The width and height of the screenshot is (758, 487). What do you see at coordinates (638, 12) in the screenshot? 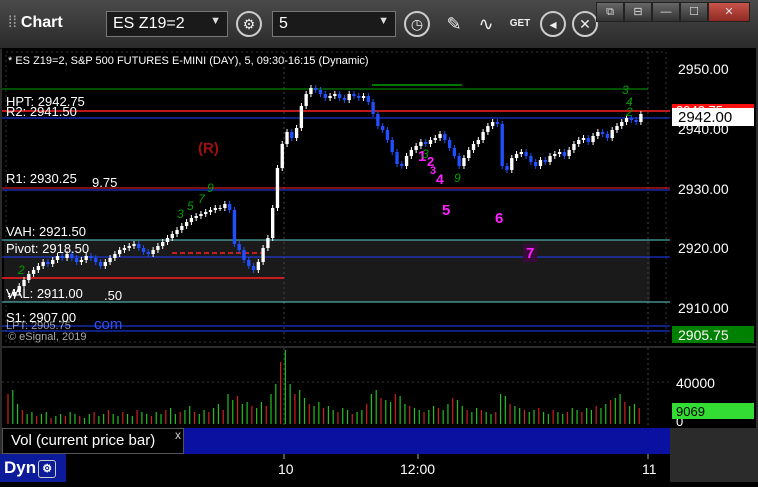
I see `tile-icon: ⊟` at bounding box center [638, 12].